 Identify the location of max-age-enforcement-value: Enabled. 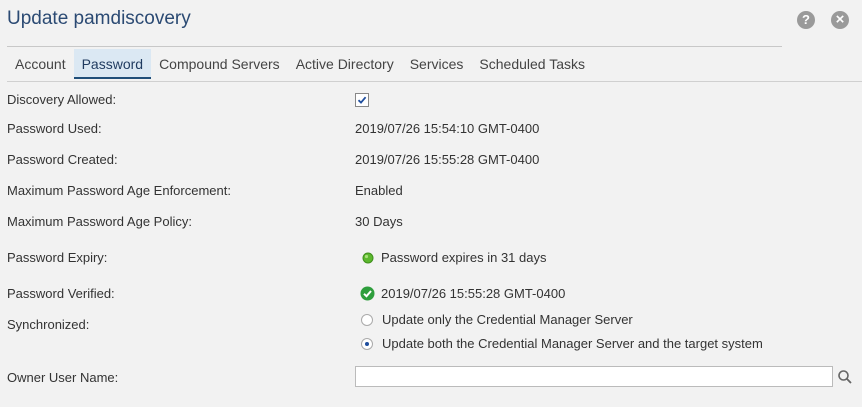
(379, 190).